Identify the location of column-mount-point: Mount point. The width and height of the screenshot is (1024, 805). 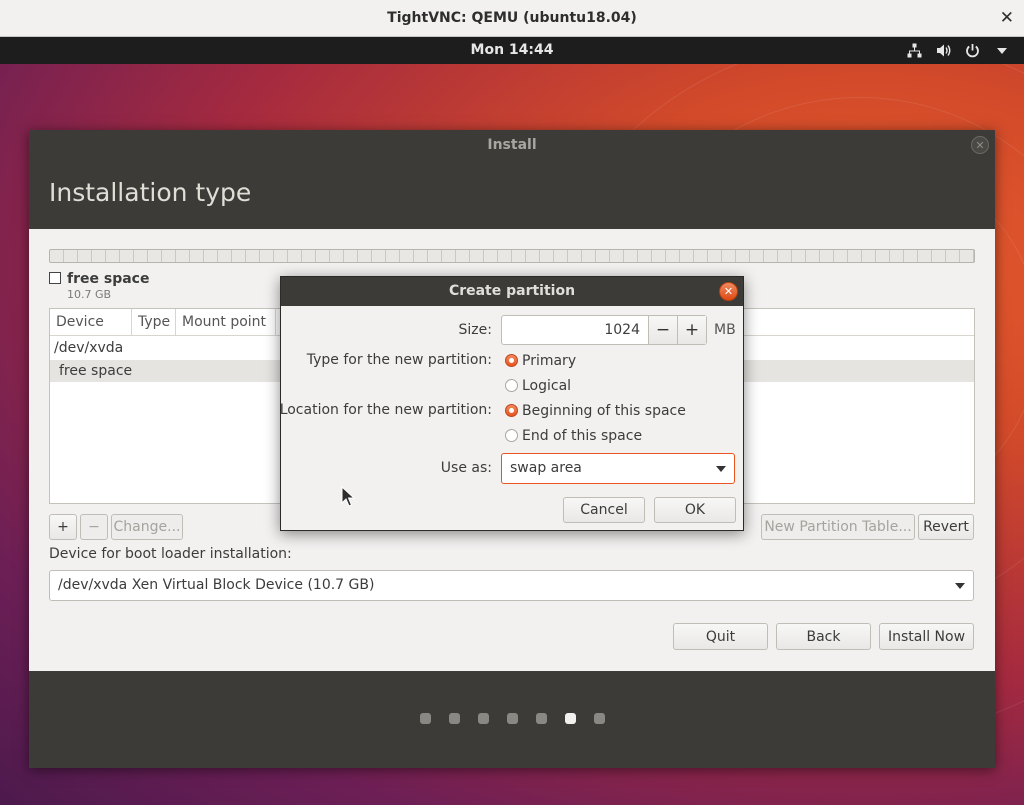
(226, 322).